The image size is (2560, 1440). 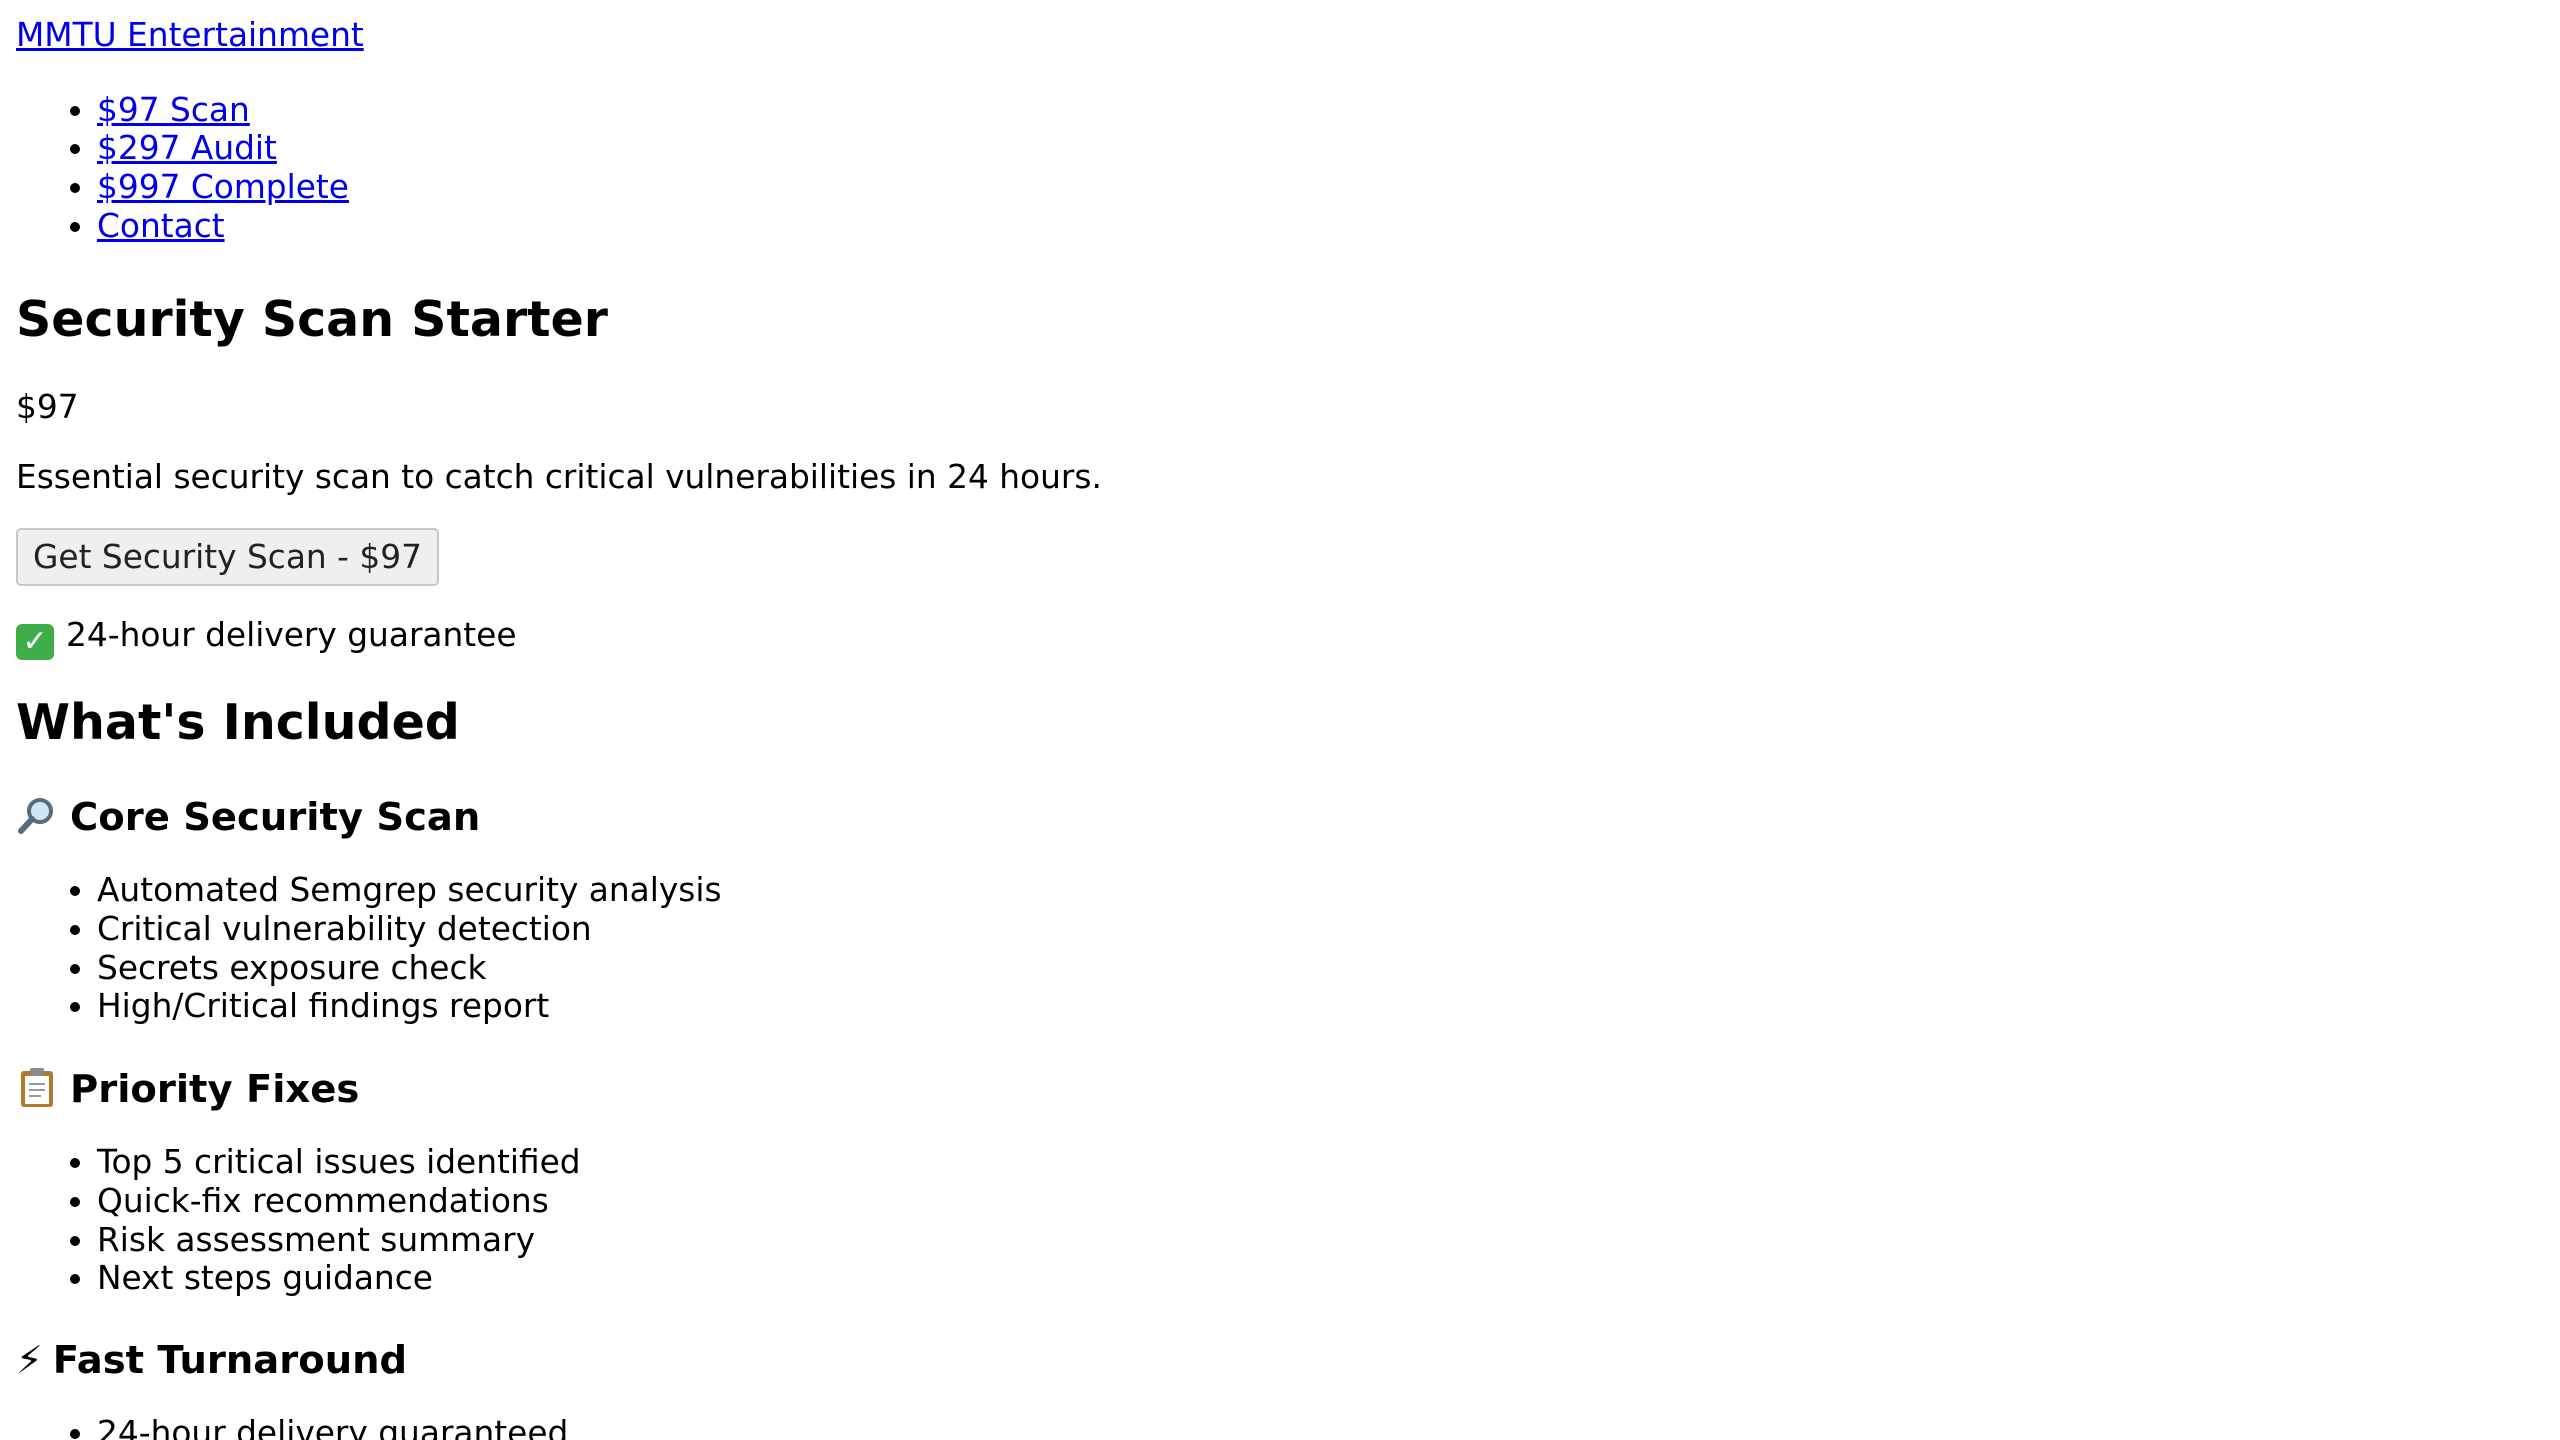 What do you see at coordinates (230, 1360) in the screenshot?
I see `section-title: Fast Turnaround` at bounding box center [230, 1360].